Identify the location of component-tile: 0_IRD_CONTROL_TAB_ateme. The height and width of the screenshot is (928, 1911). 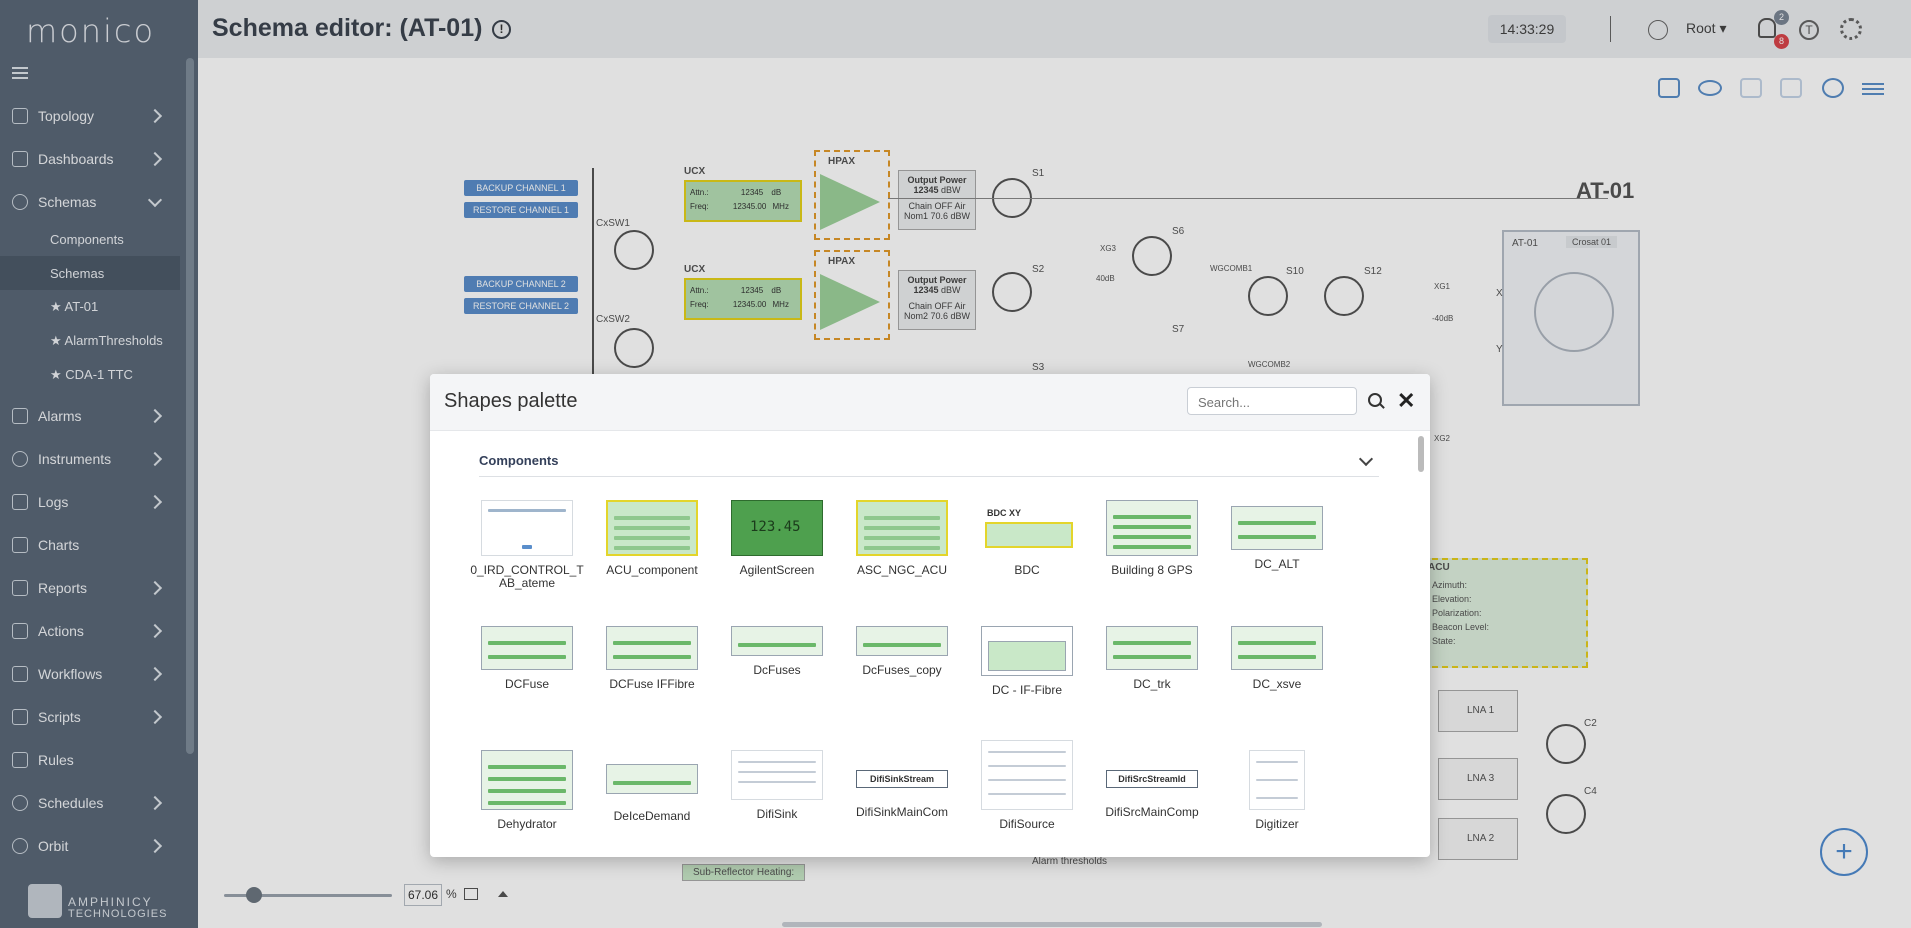
(527, 545).